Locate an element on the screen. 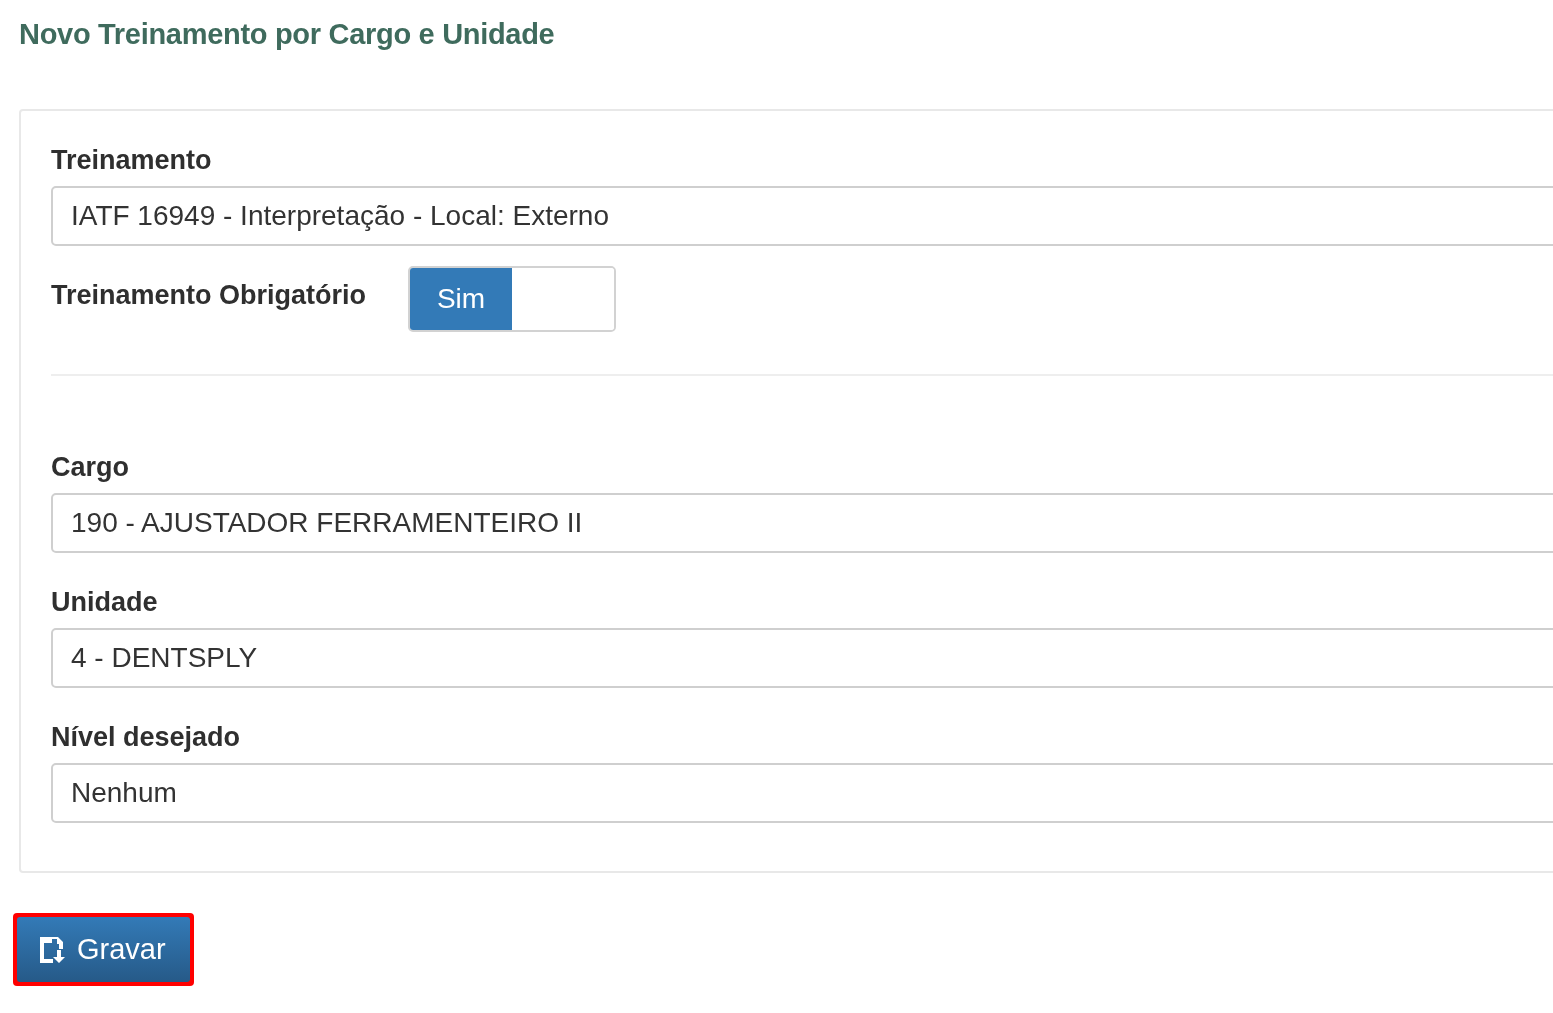 Image resolution: width=1553 pixels, height=1013 pixels. page-title: Novo Treinamento por Cargo e Unidade is located at coordinates (287, 34).